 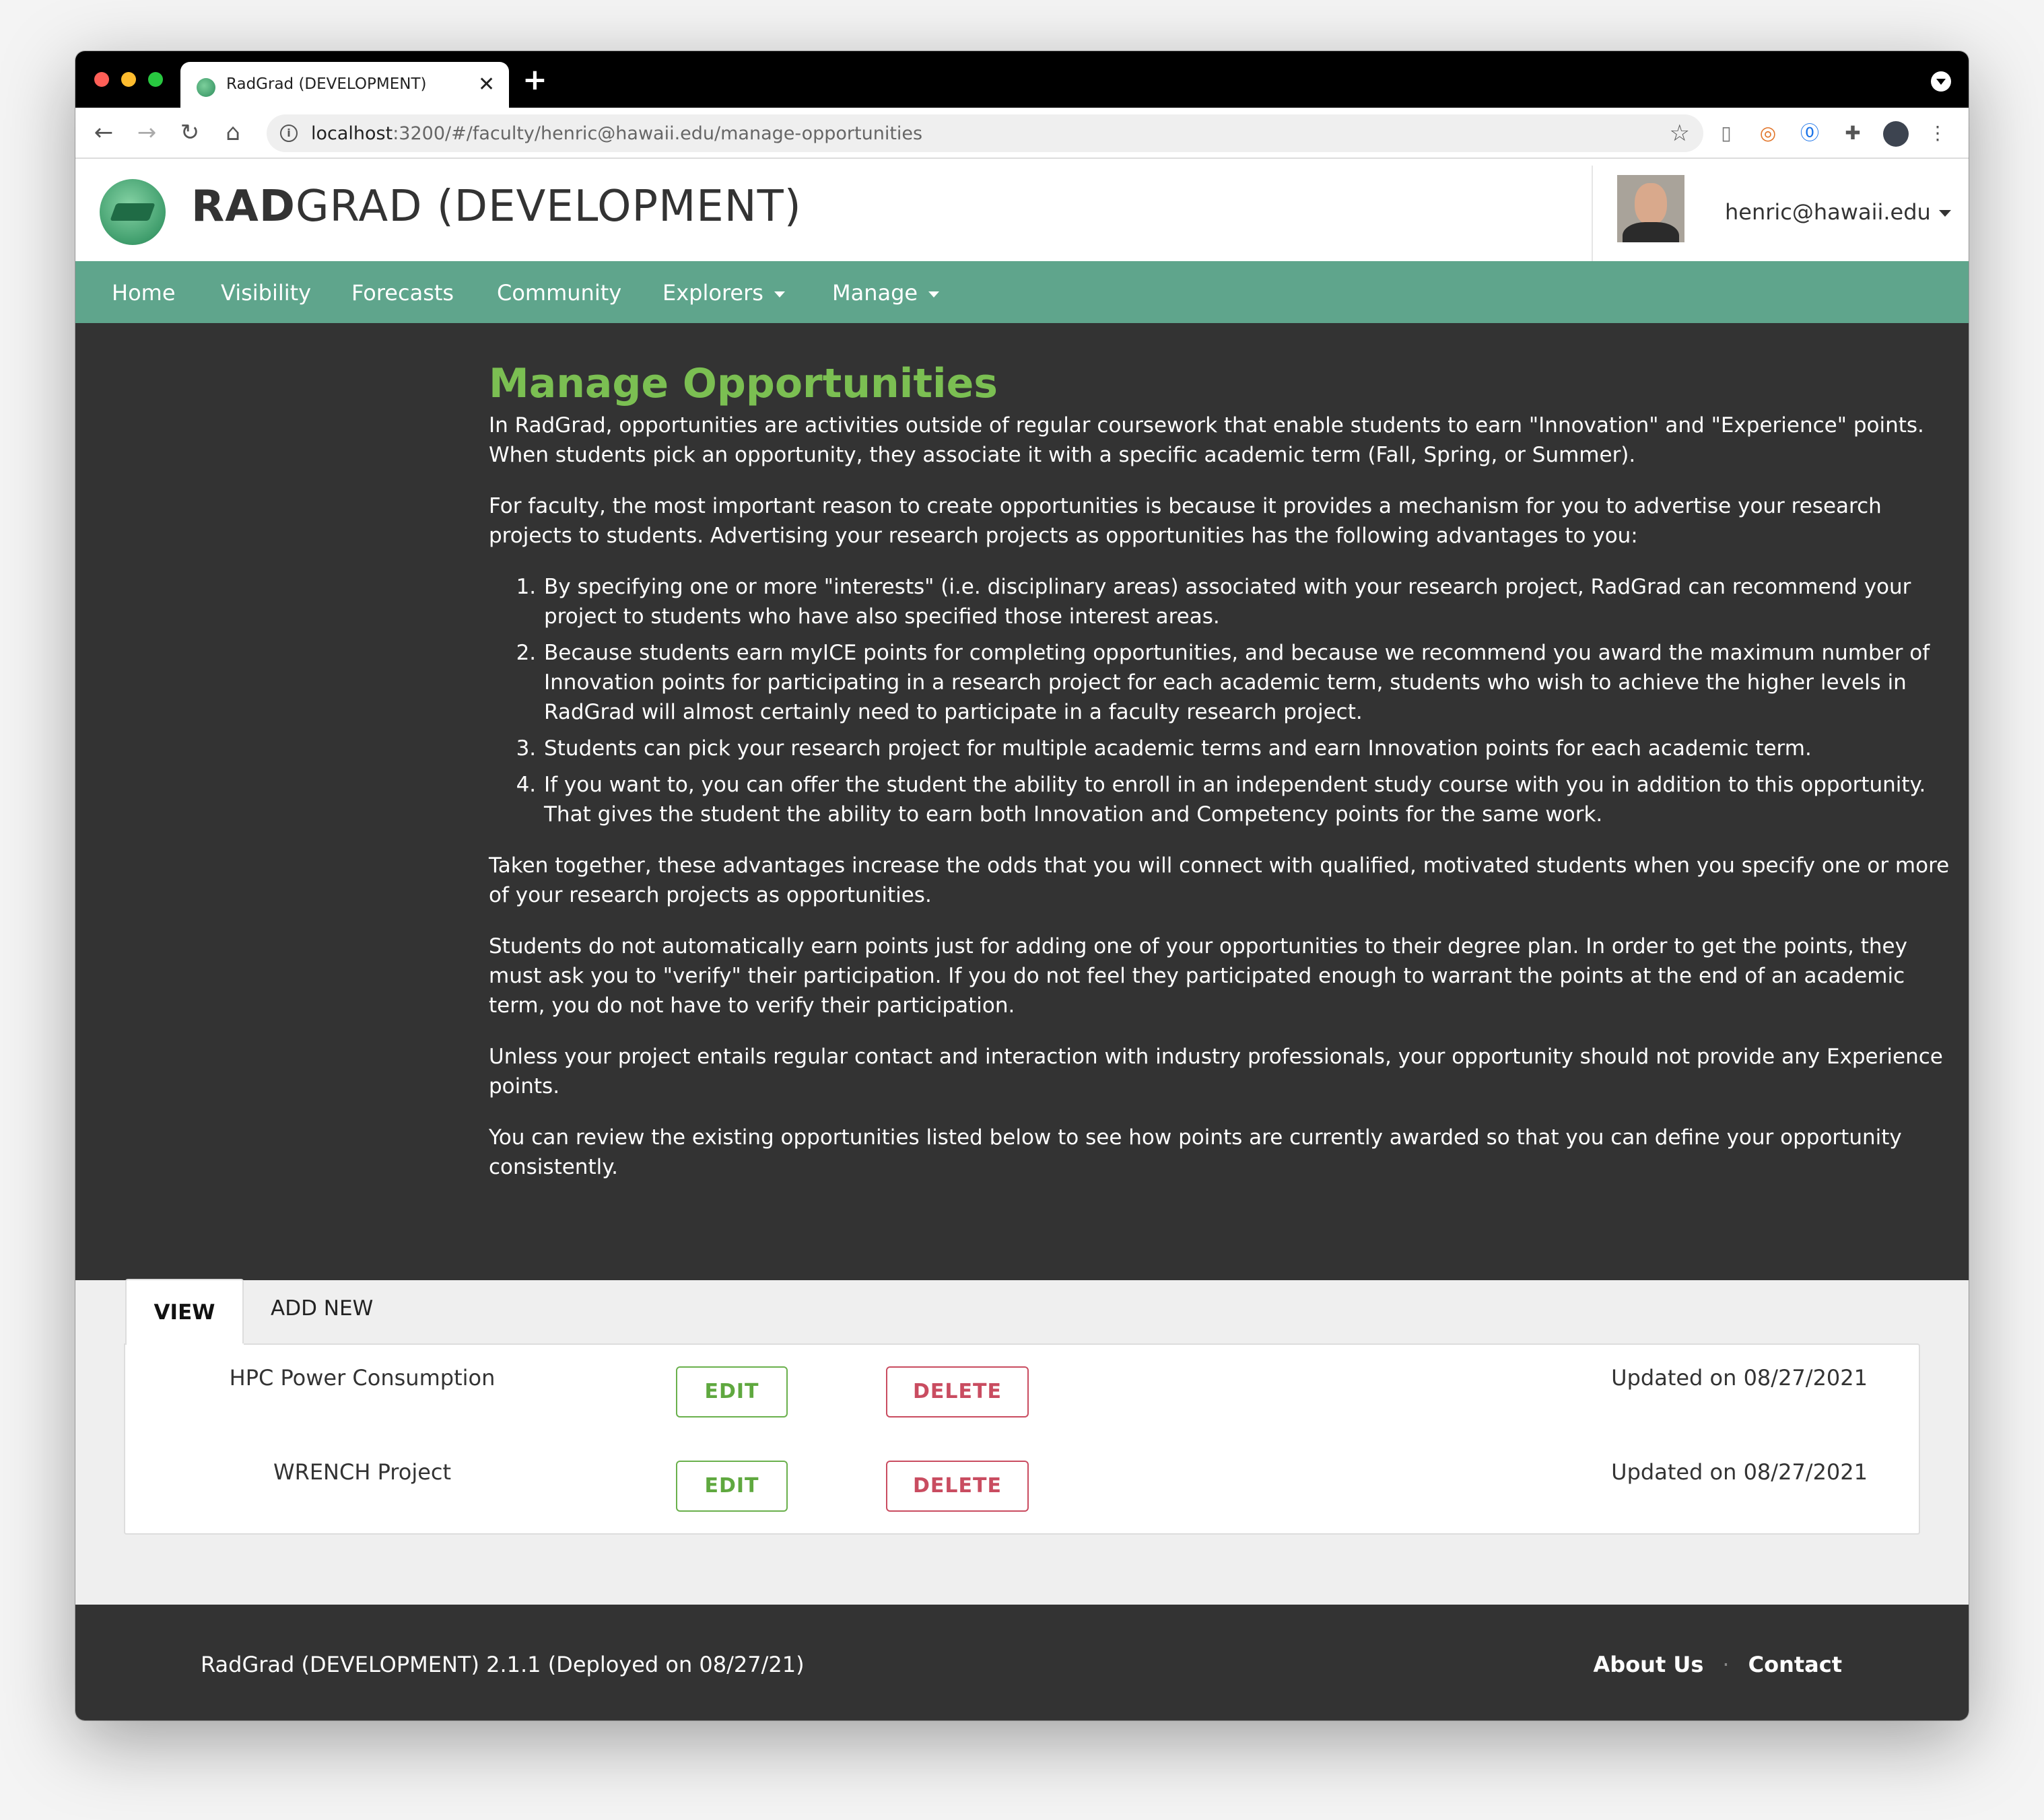 What do you see at coordinates (155, 79) in the screenshot?
I see `maximize-window-button` at bounding box center [155, 79].